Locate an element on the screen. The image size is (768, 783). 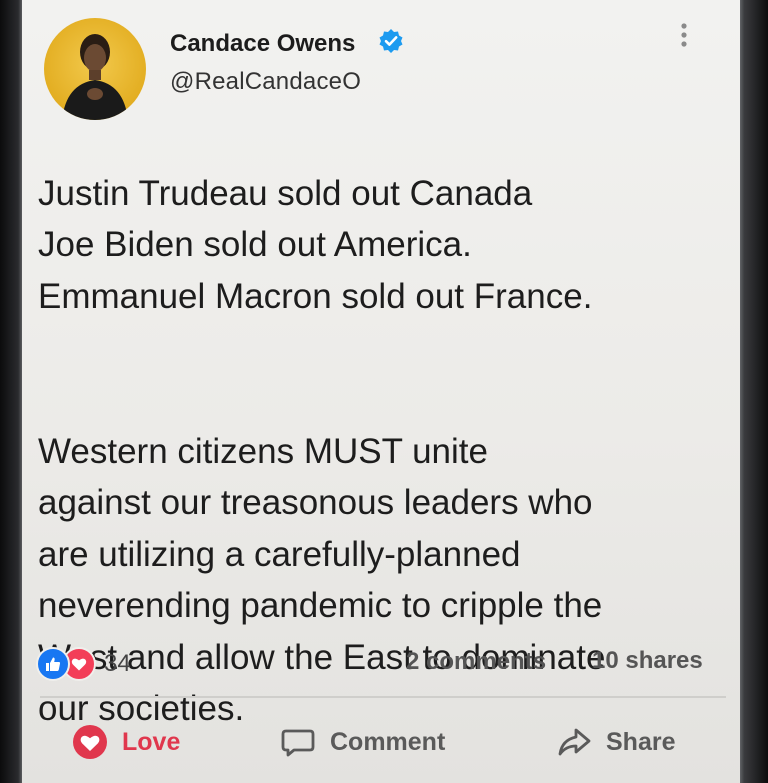
love-button: Love is located at coordinates (126, 742).